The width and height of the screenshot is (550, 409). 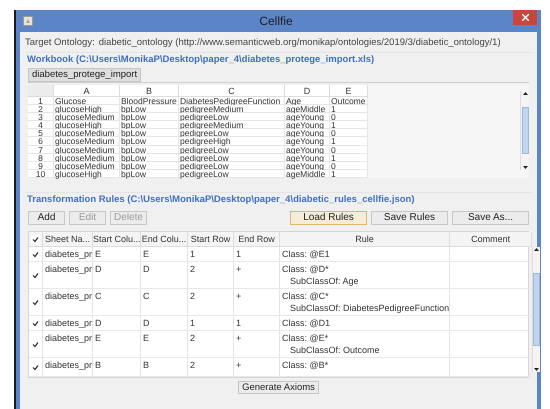 I want to click on up-arrow-icon, so click(x=525, y=93).